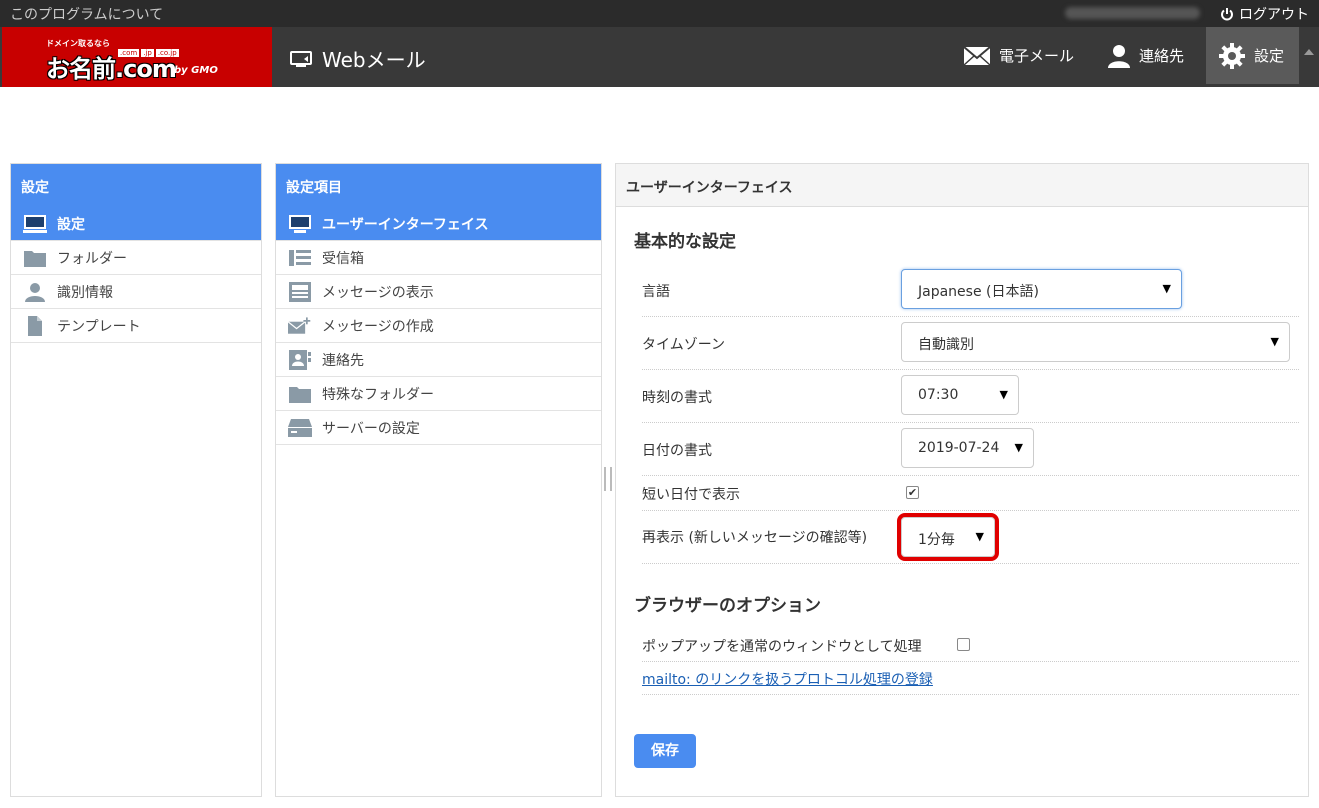 The width and height of the screenshot is (1319, 808). I want to click on section-item-user-interface: ユーザーインターフェイス, so click(438, 224).